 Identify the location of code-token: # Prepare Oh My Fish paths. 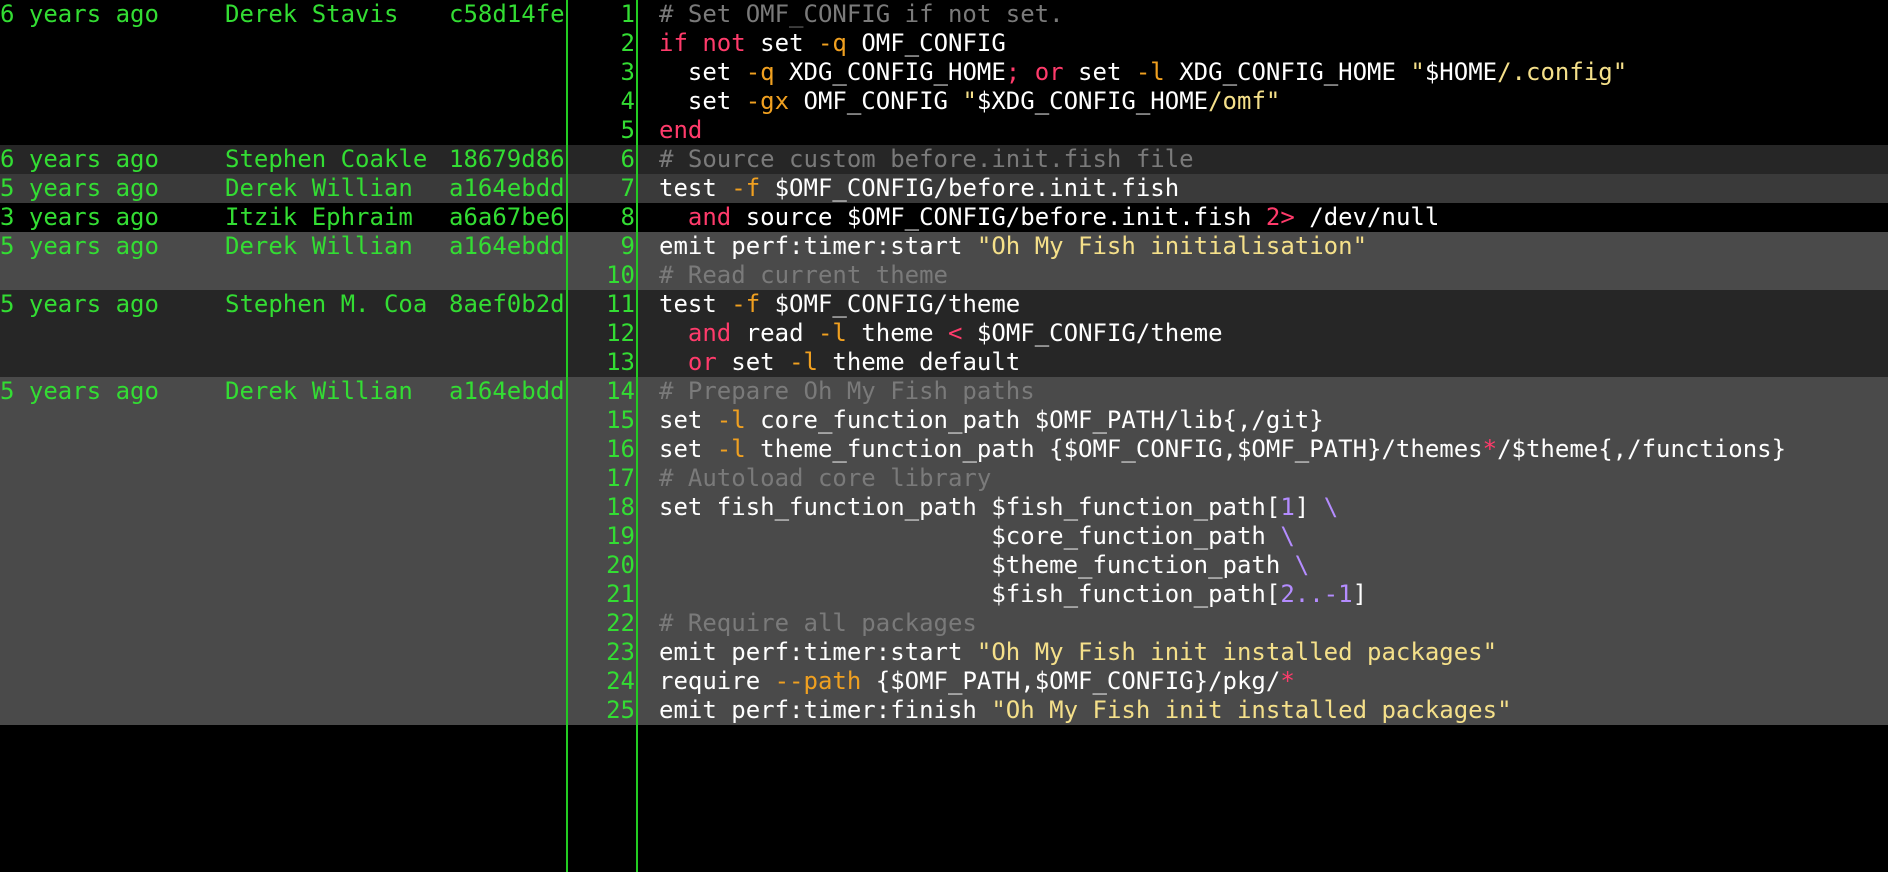
(847, 391).